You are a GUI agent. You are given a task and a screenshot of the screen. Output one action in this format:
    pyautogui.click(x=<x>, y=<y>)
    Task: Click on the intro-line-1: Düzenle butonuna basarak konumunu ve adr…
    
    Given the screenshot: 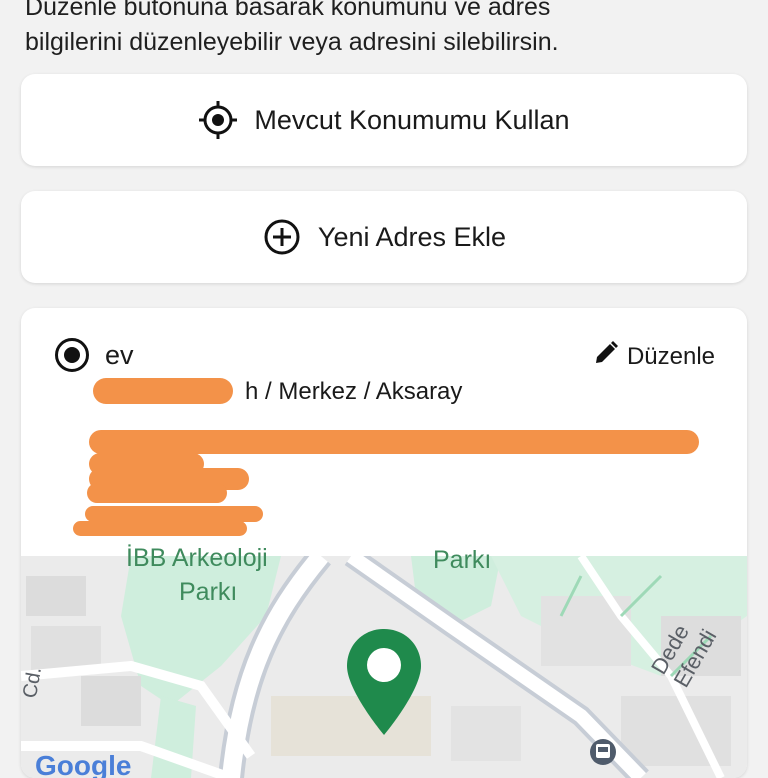 What is the action you would take?
    pyautogui.click(x=288, y=10)
    